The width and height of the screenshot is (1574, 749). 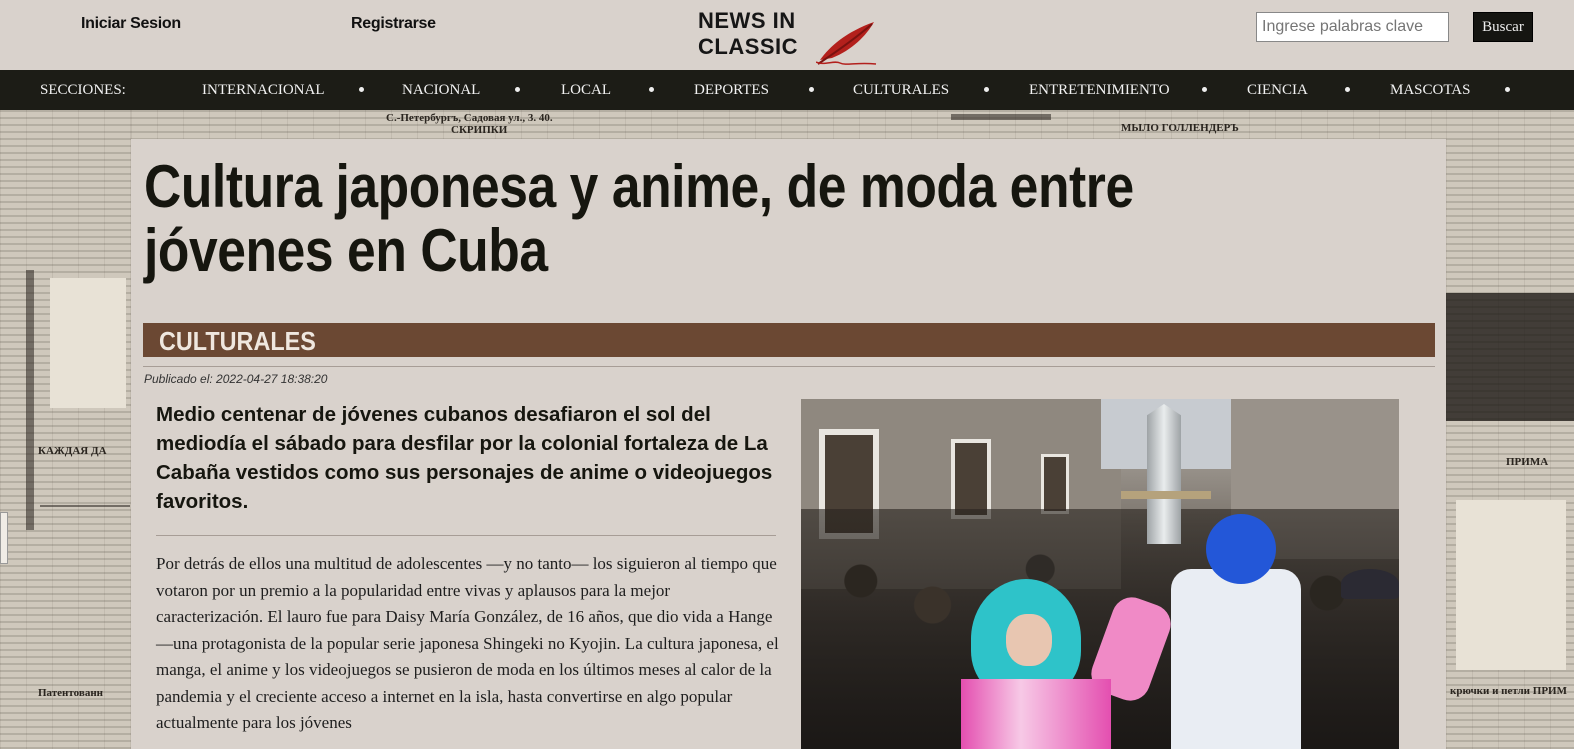 What do you see at coordinates (1180, 128) in the screenshot?
I see `background-text: МЫЛО ГОЛЛЕНДЕРЪ` at bounding box center [1180, 128].